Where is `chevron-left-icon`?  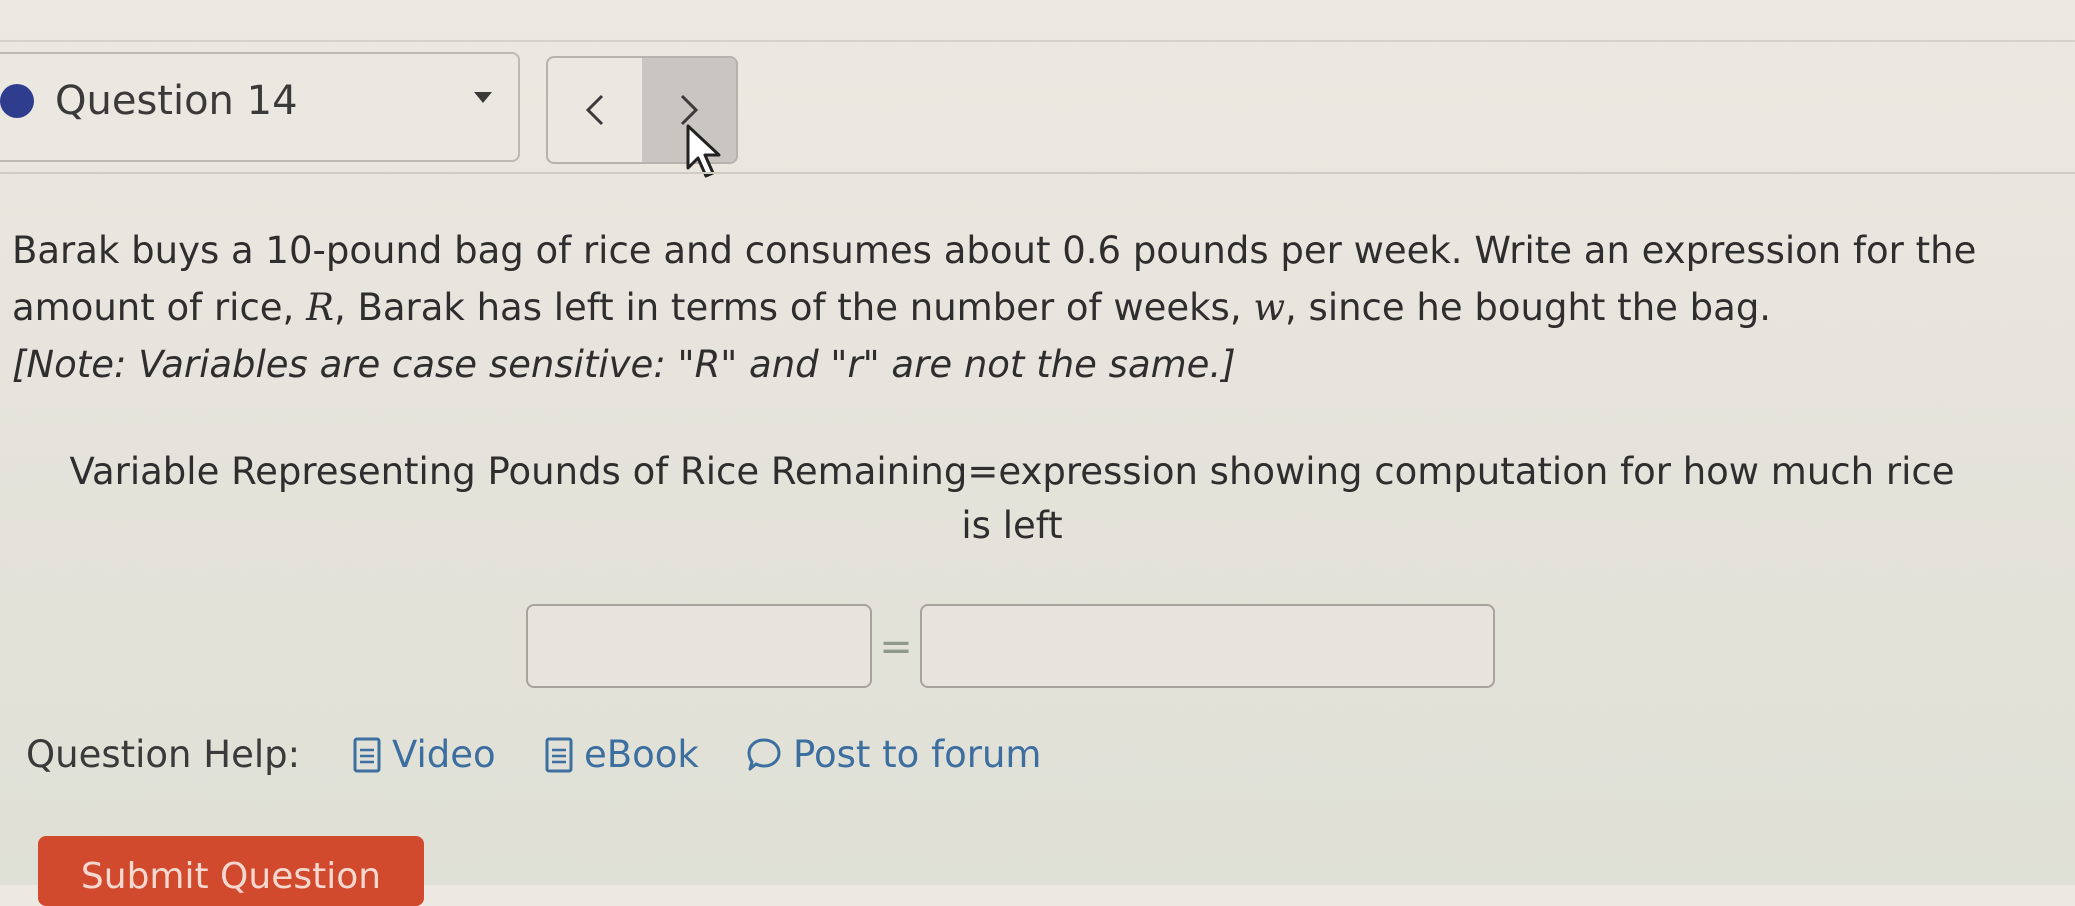 chevron-left-icon is located at coordinates (594, 110).